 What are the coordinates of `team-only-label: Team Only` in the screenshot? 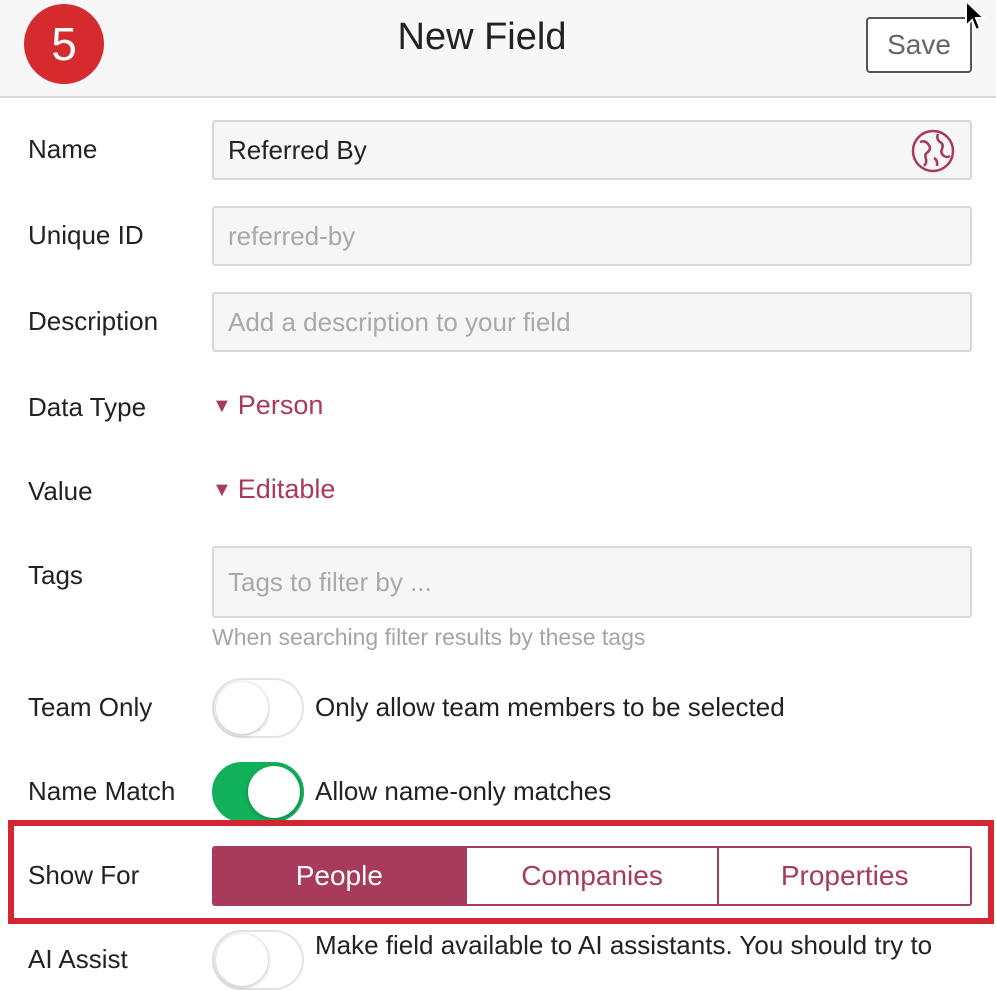 It's located at (90, 707).